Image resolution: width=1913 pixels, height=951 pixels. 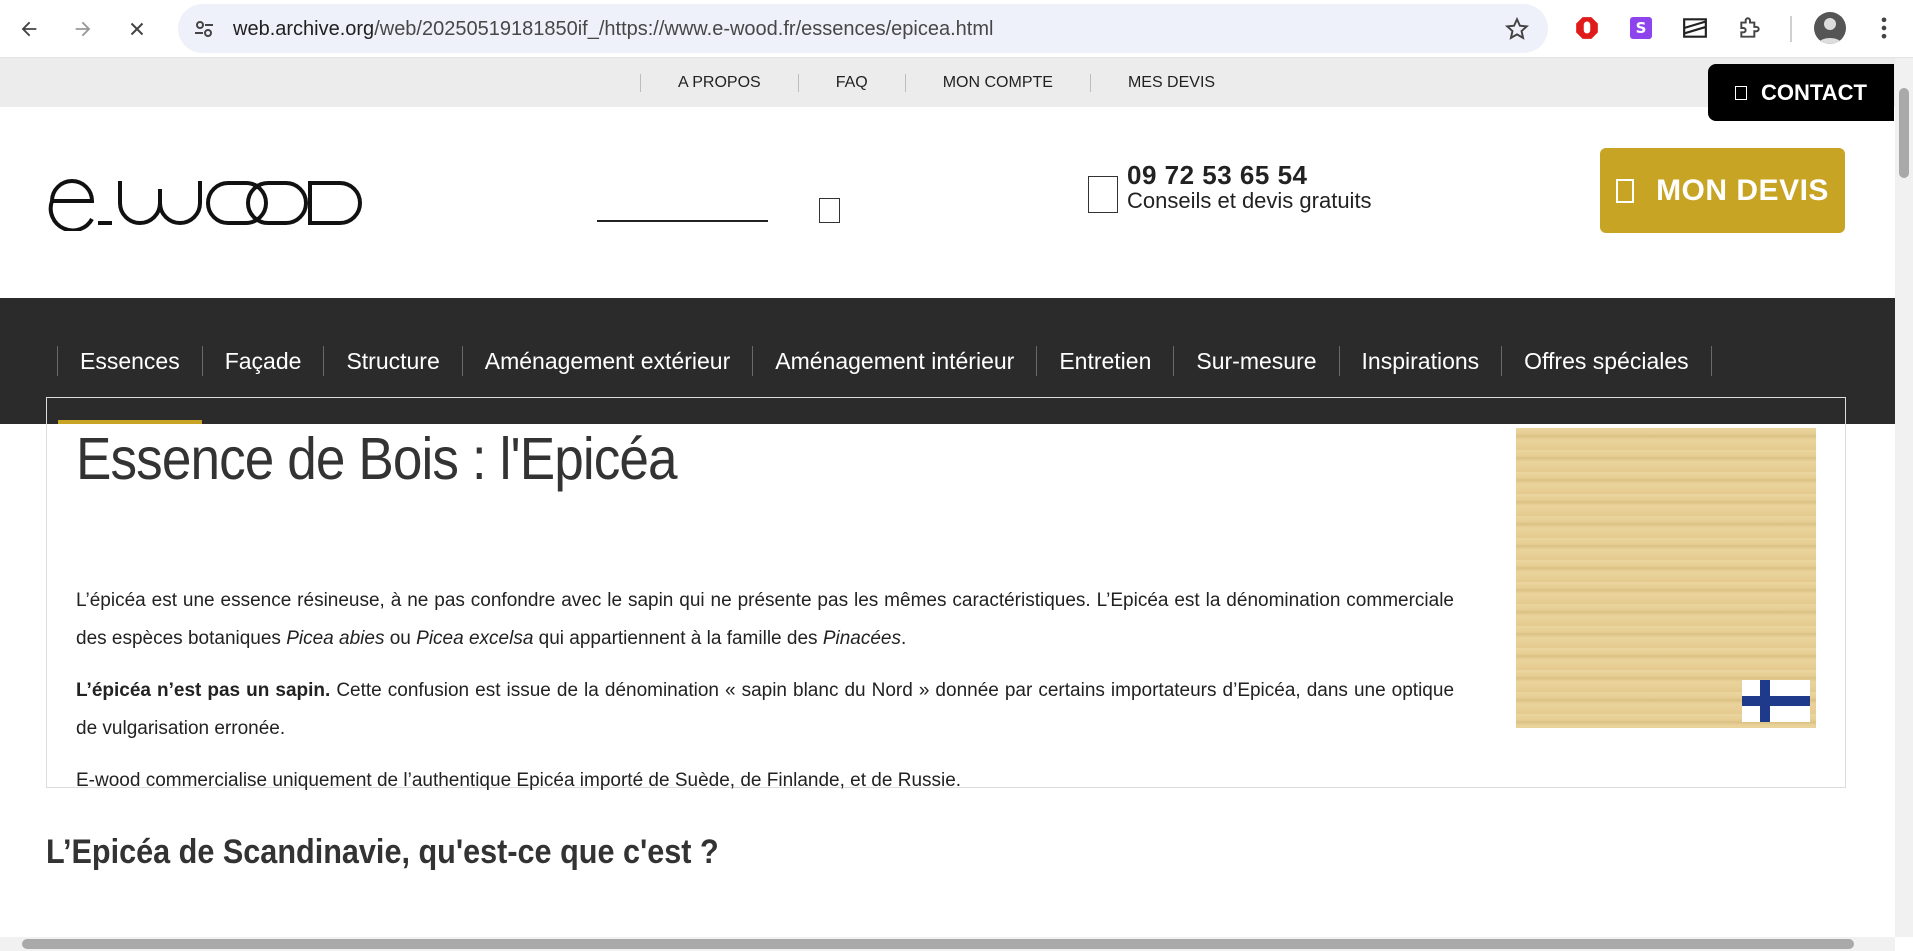 What do you see at coordinates (129, 385) in the screenshot?
I see `nav-item-essences: Essences` at bounding box center [129, 385].